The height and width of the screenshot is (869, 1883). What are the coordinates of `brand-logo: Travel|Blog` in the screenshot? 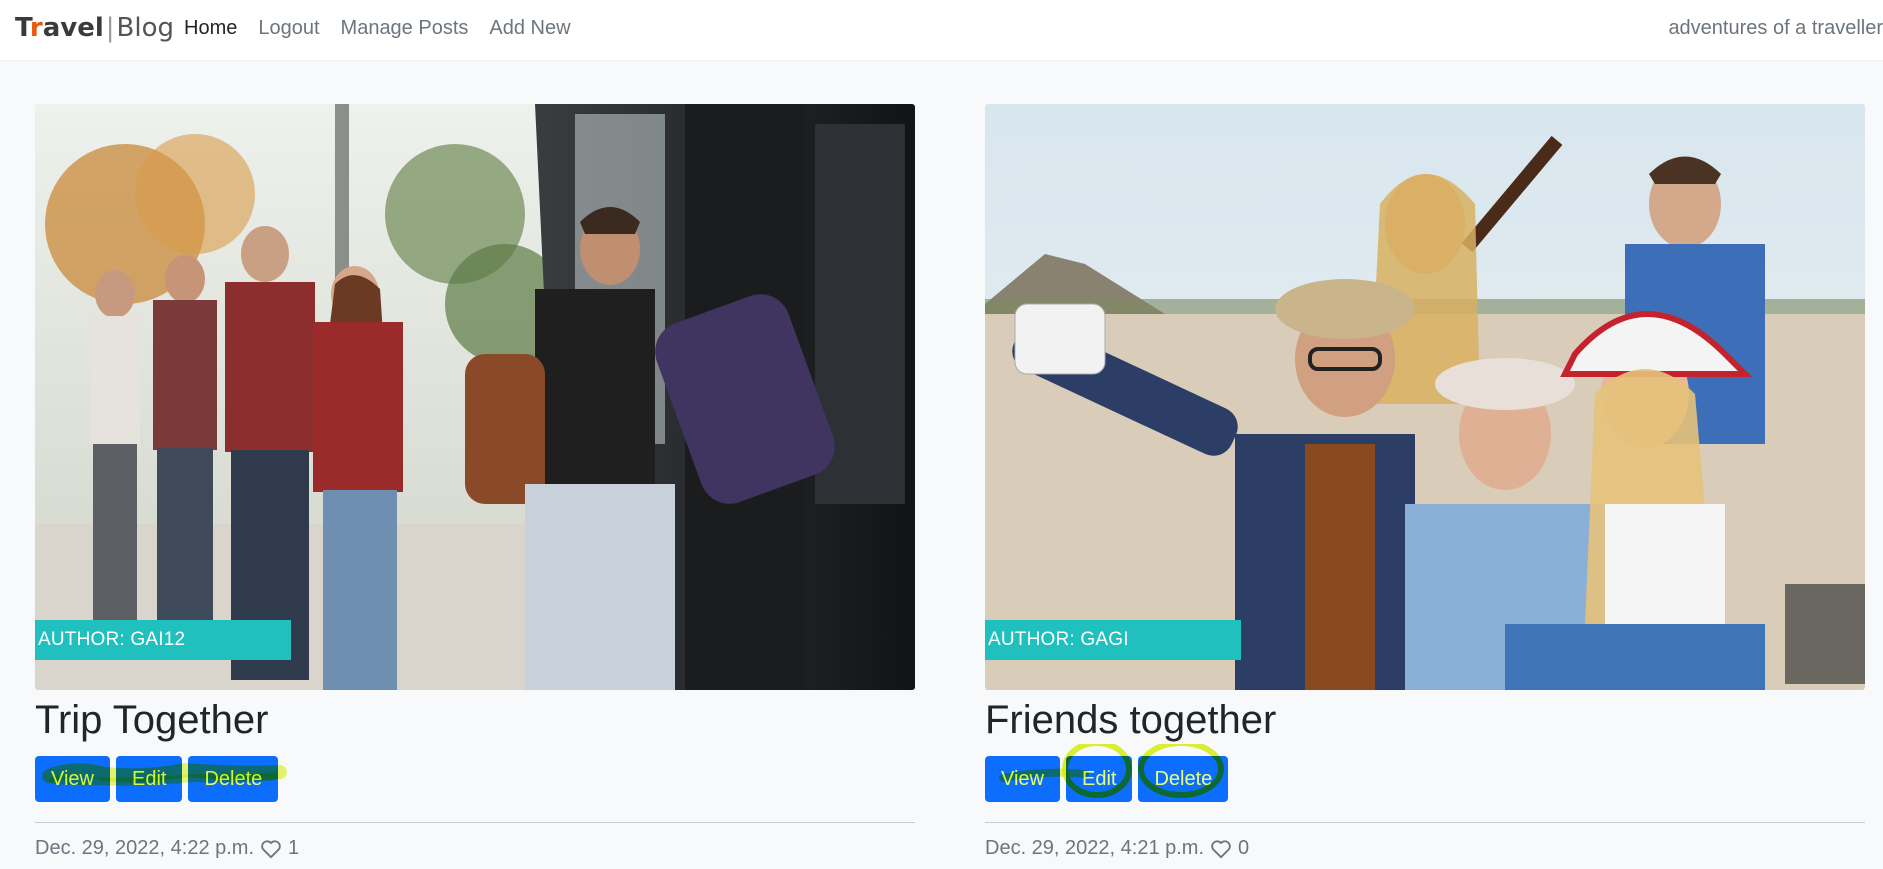 It's located at (94, 28).